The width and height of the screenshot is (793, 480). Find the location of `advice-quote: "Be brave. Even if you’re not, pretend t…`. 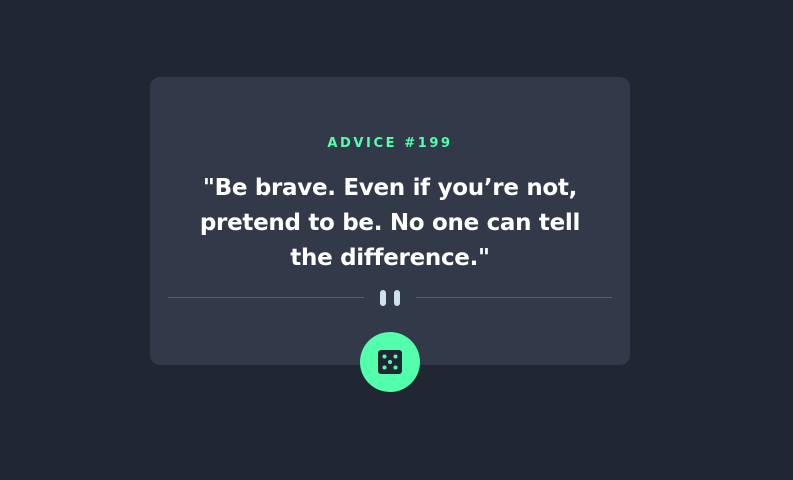

advice-quote: "Be brave. Even if you’re not, pretend t… is located at coordinates (390, 223).